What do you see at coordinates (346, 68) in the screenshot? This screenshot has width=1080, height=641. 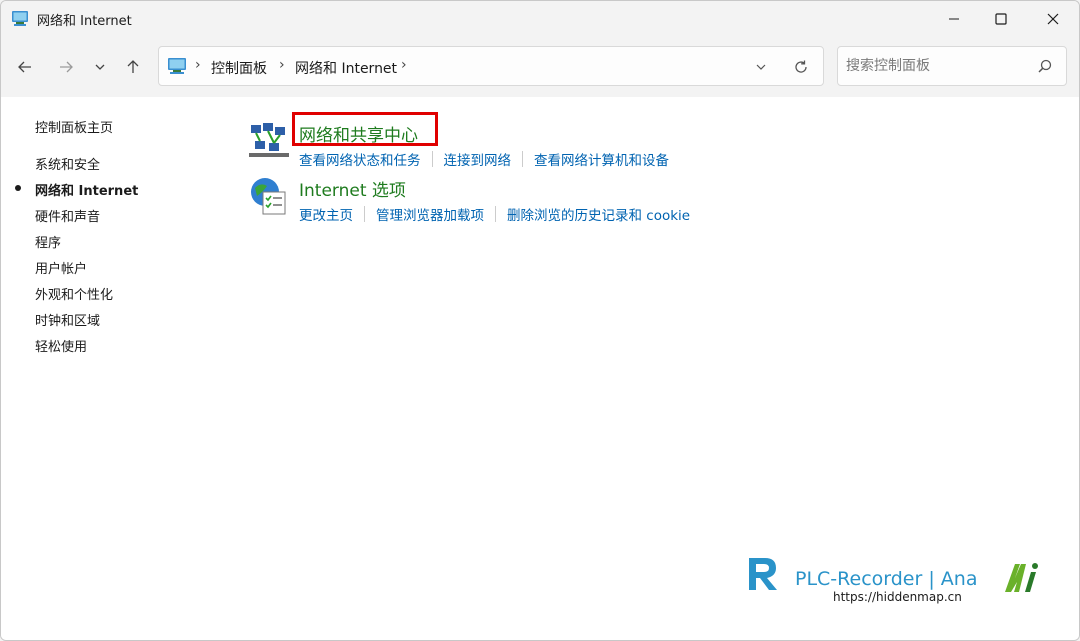 I see `breadcrumb-network-internet: 网络和 Internet` at bounding box center [346, 68].